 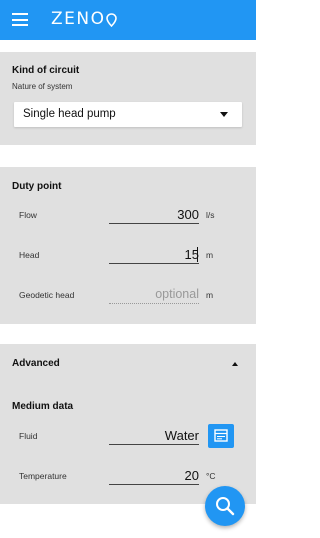 I want to click on fluid-label: Fluid, so click(x=28, y=436).